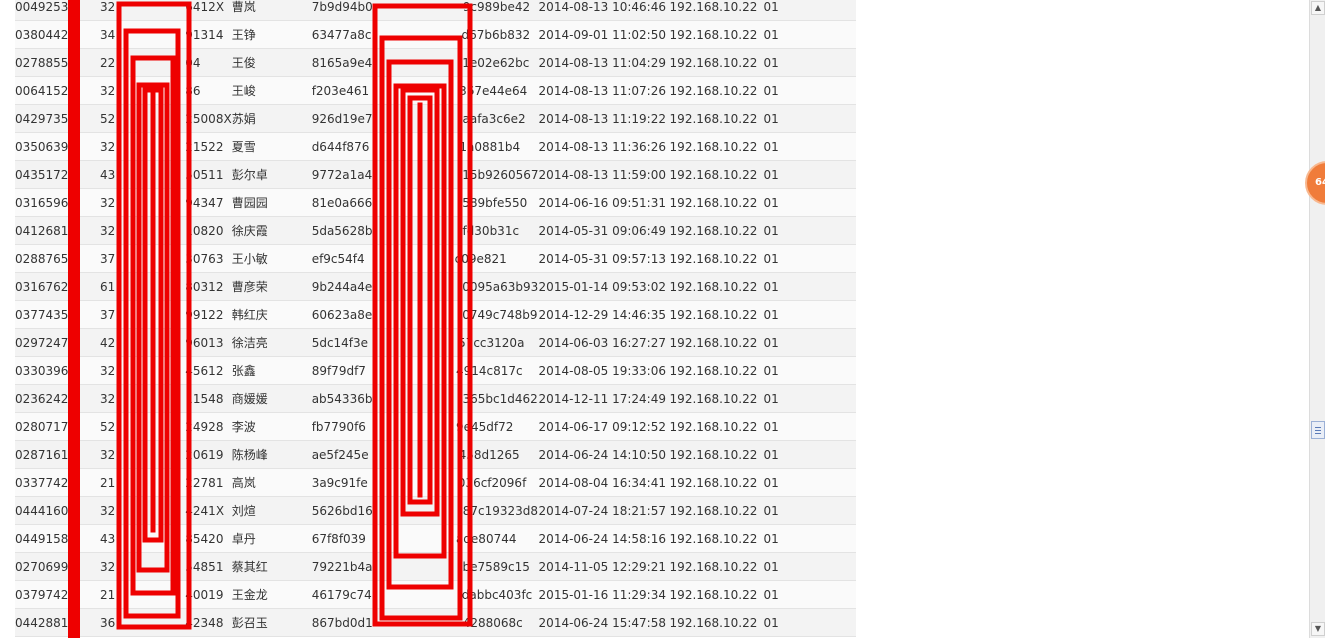 Image resolution: width=1325 pixels, height=638 pixels. Describe the element at coordinates (338, 370) in the screenshot. I see `hash-prefix: 89f79df7` at that location.